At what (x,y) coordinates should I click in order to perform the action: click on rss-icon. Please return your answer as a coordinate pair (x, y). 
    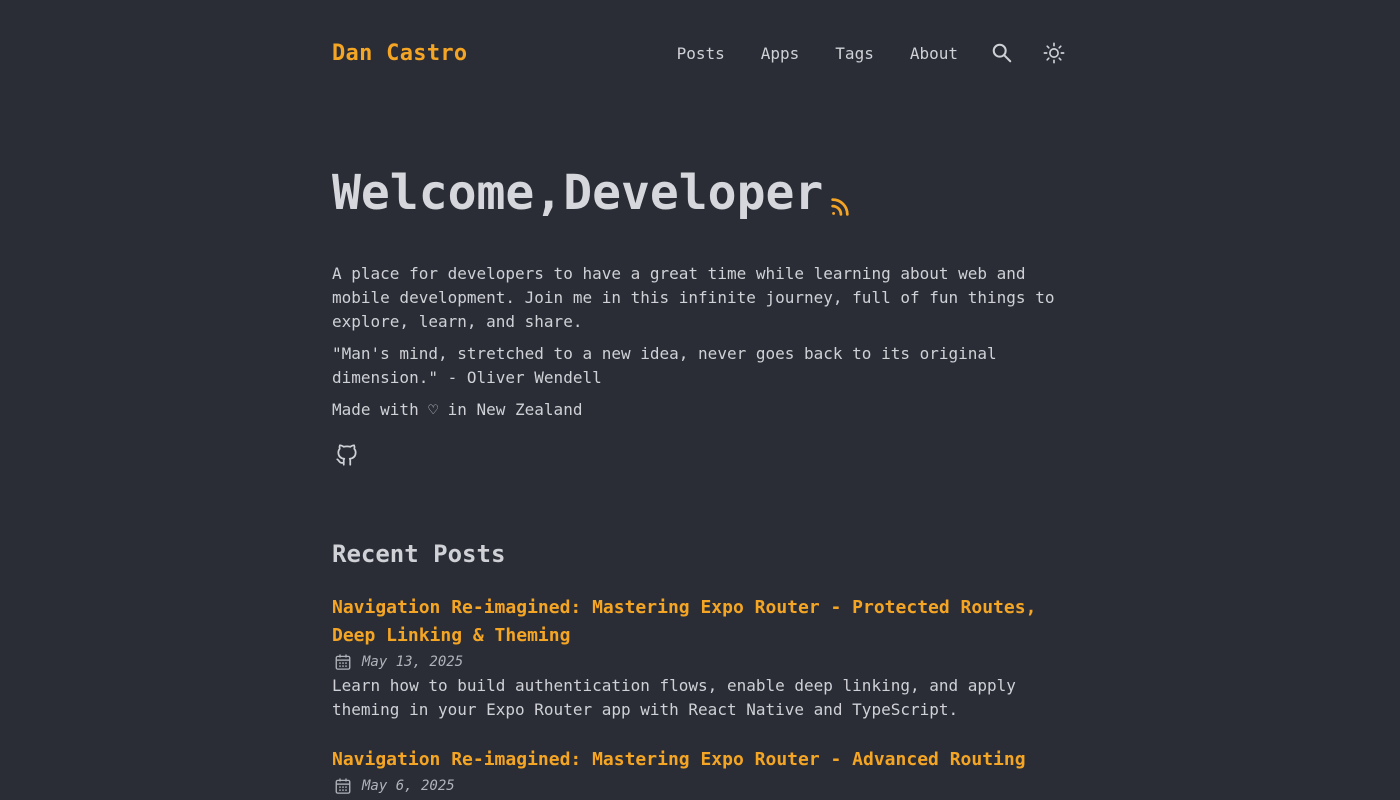
    Looking at the image, I should click on (840, 207).